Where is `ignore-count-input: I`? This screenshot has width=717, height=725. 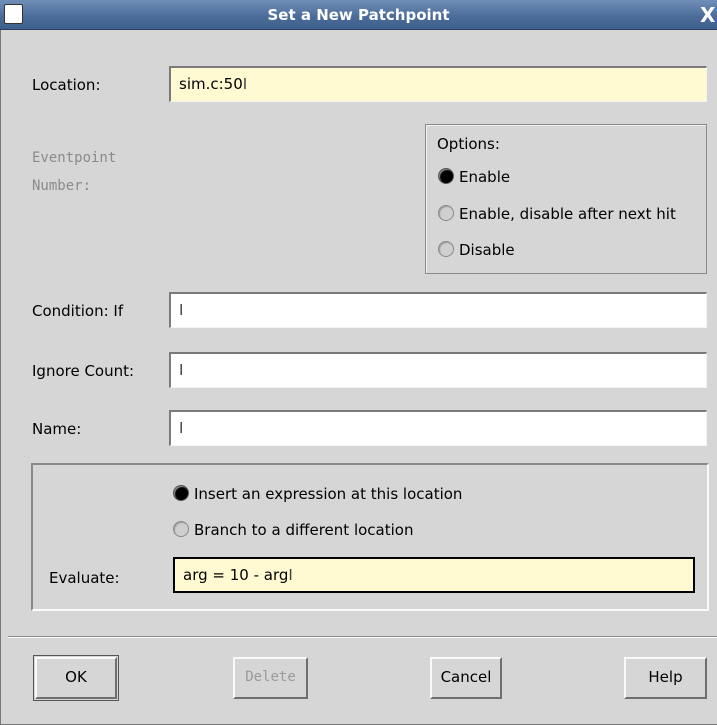 ignore-count-input: I is located at coordinates (438, 370).